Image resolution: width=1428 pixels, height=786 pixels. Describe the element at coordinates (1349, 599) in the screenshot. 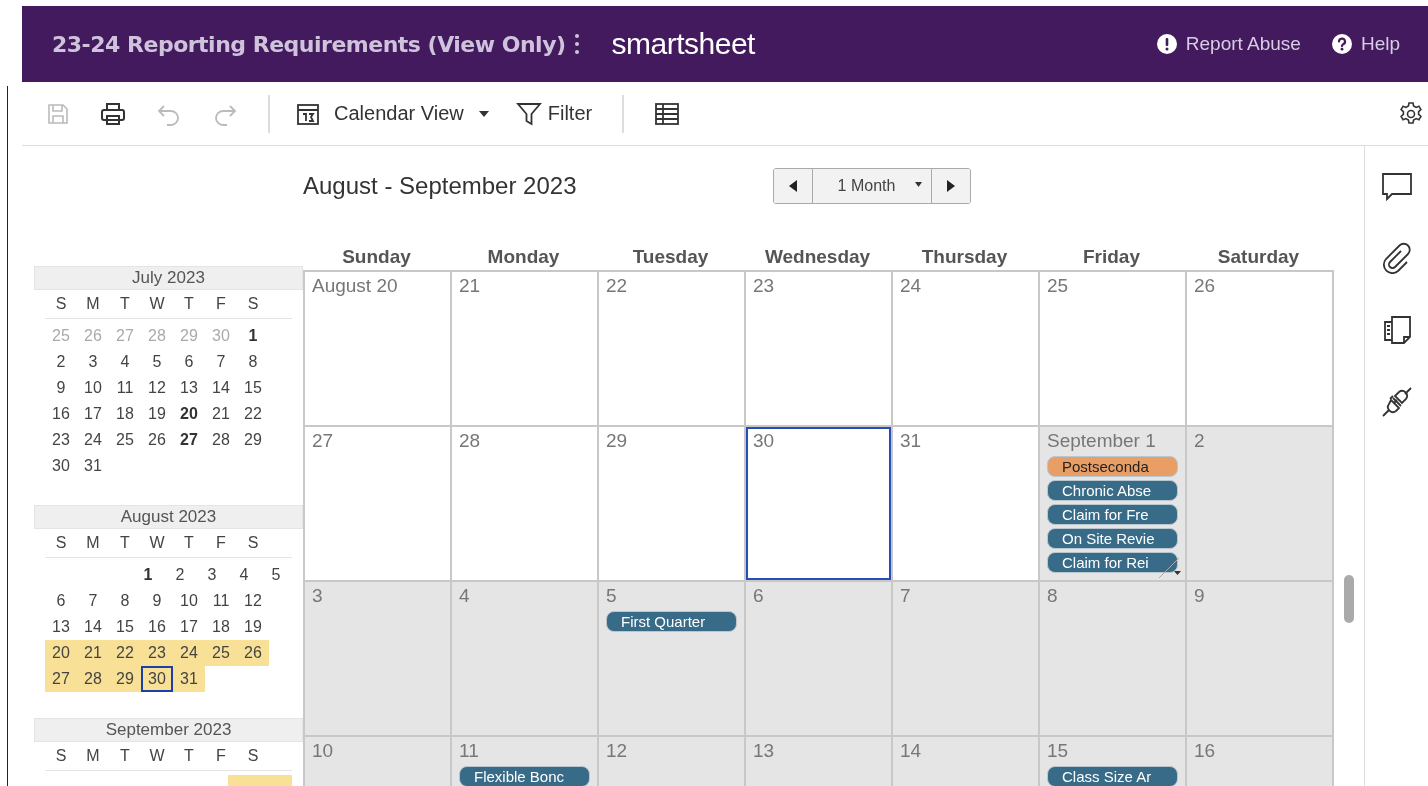

I see `scrollbar-thumb` at that location.